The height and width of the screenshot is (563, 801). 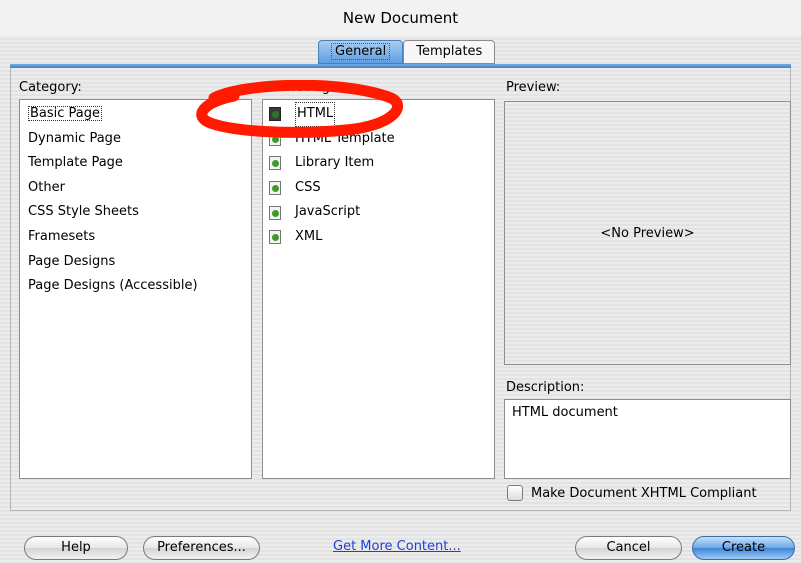 What do you see at coordinates (647, 439) in the screenshot?
I see `description-box: HTML document` at bounding box center [647, 439].